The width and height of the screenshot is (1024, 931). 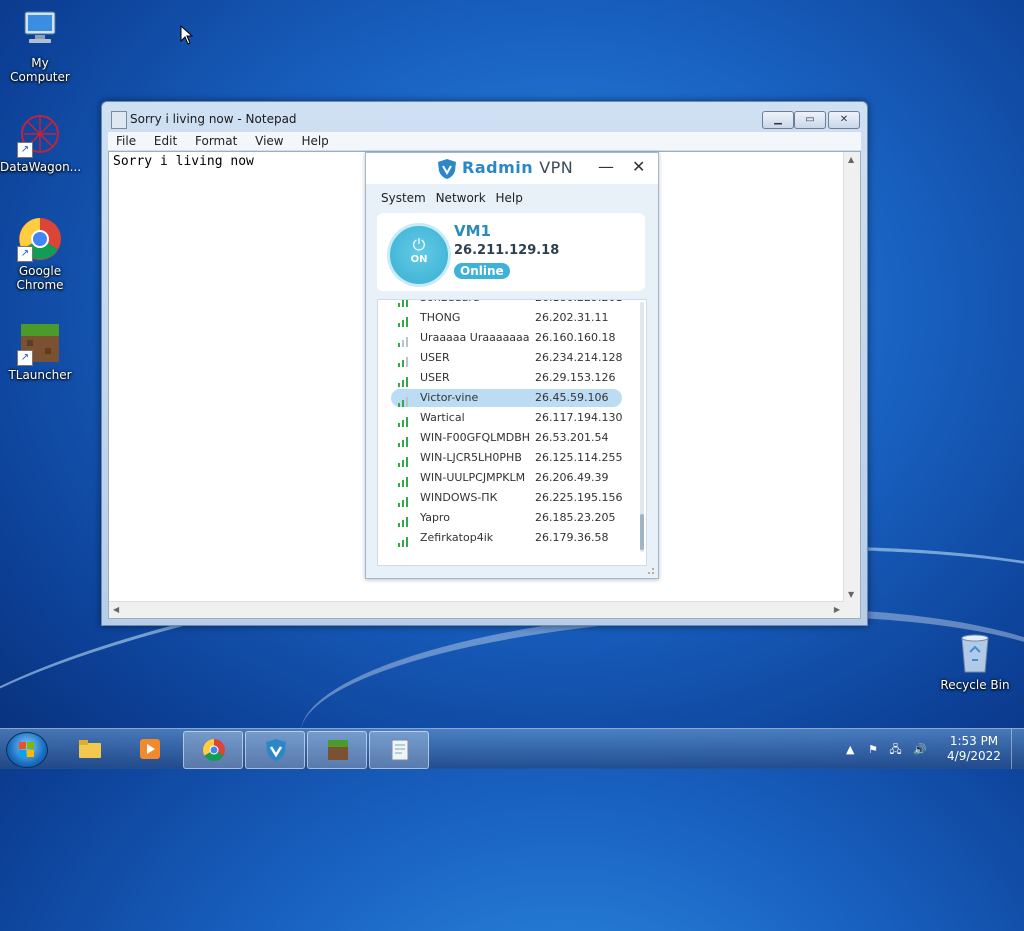 What do you see at coordinates (778, 120) in the screenshot?
I see `minimize-button: ▁` at bounding box center [778, 120].